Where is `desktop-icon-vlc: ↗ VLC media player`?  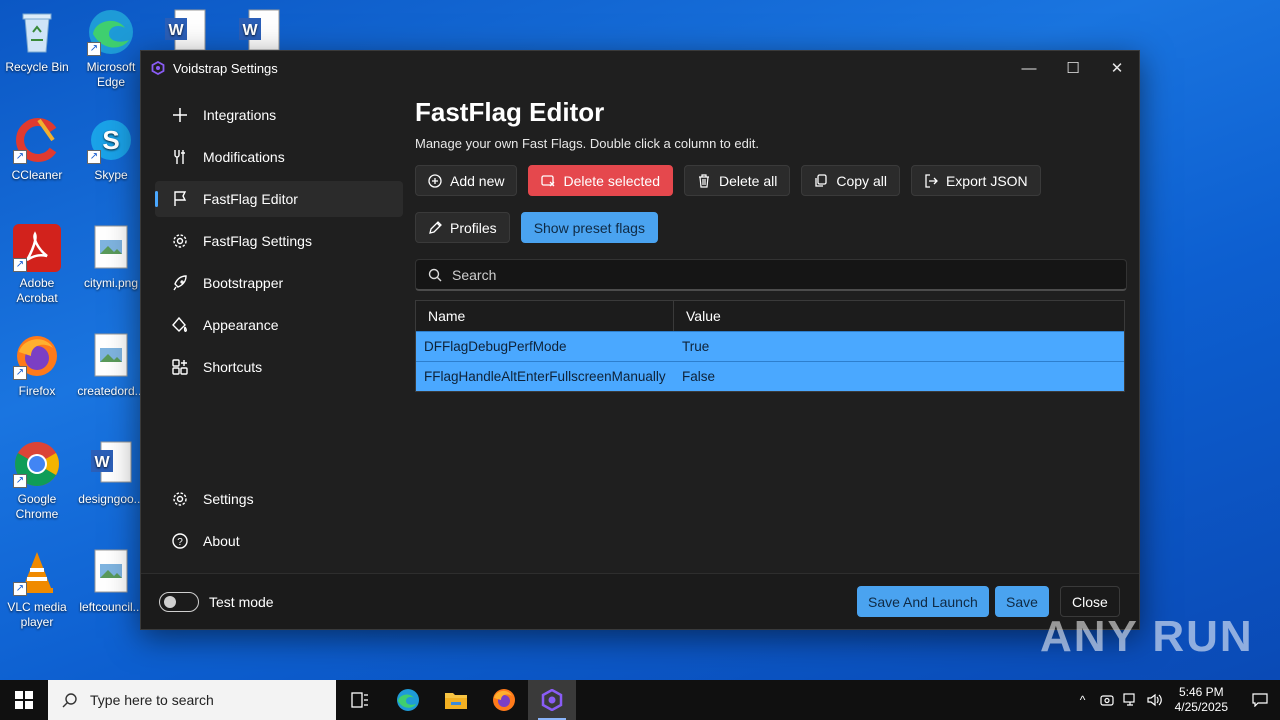 desktop-icon-vlc: ↗ VLC media player is located at coordinates (37, 589).